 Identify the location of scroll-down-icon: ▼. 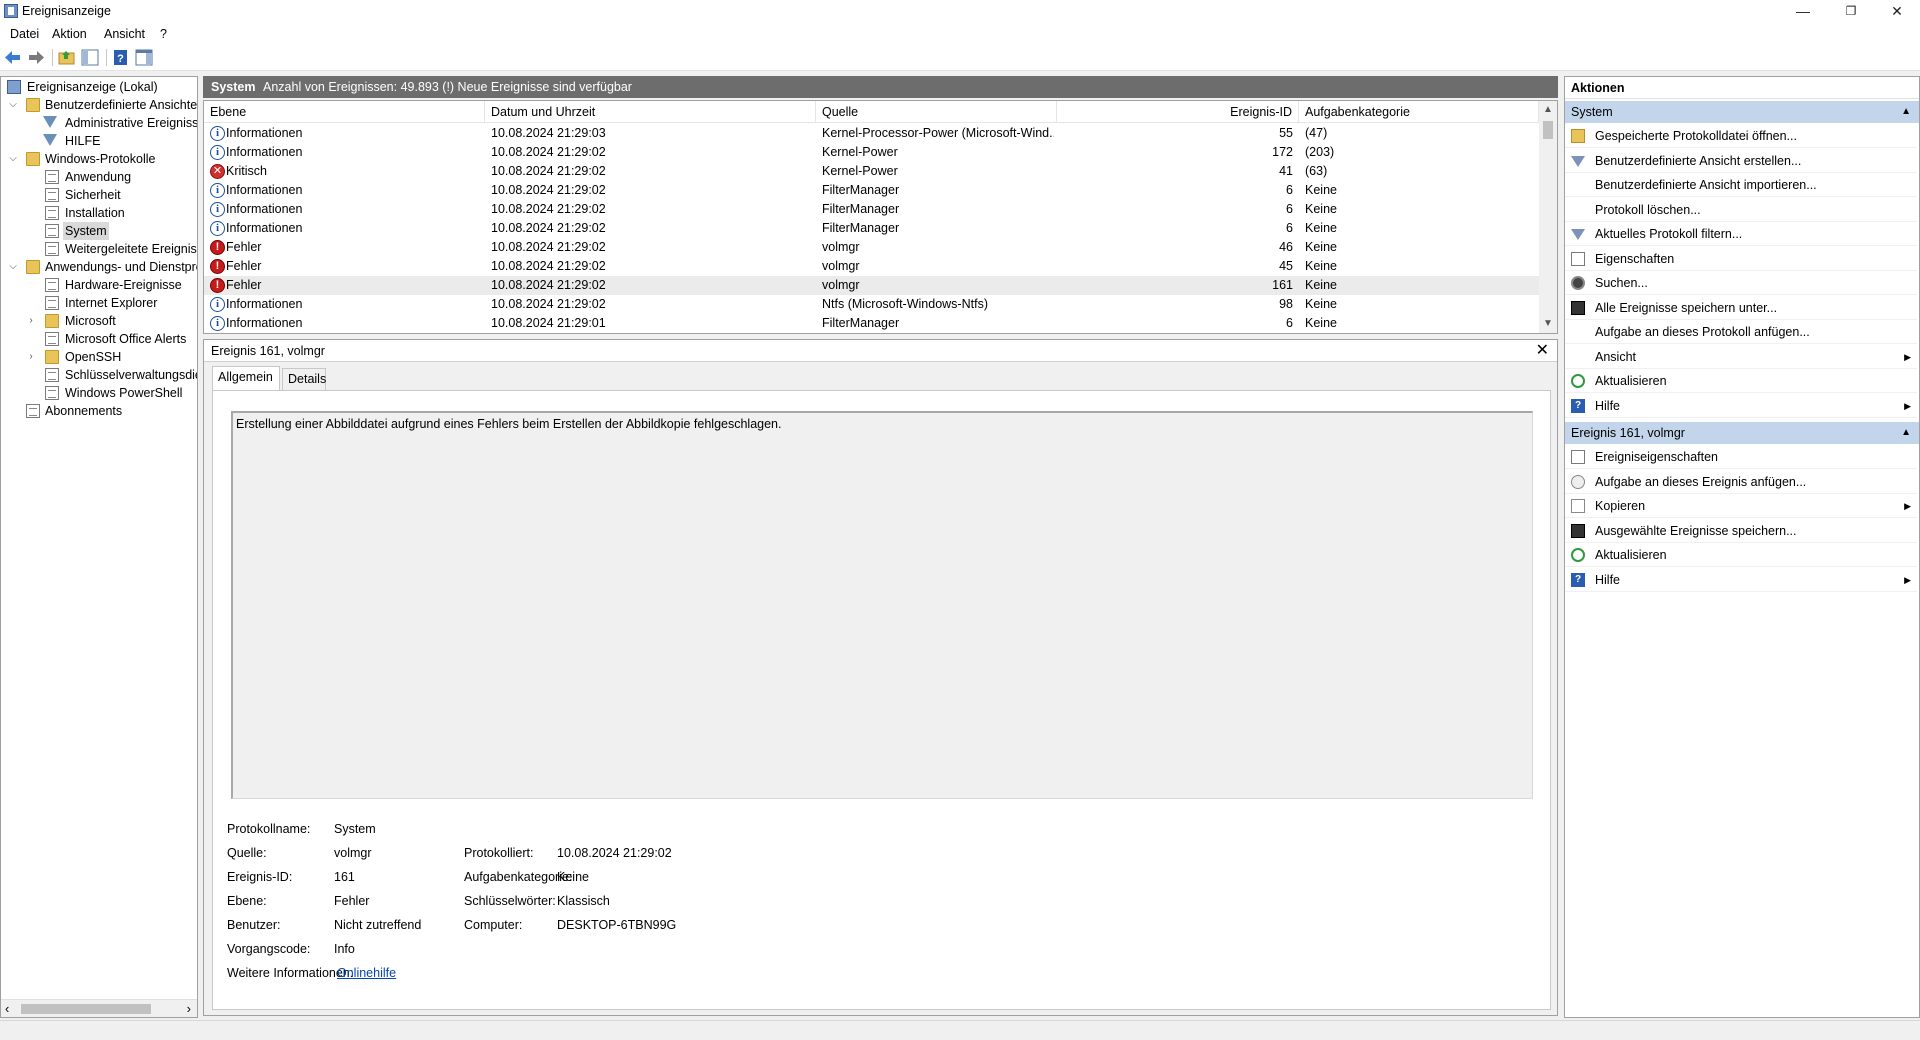
(1548, 324).